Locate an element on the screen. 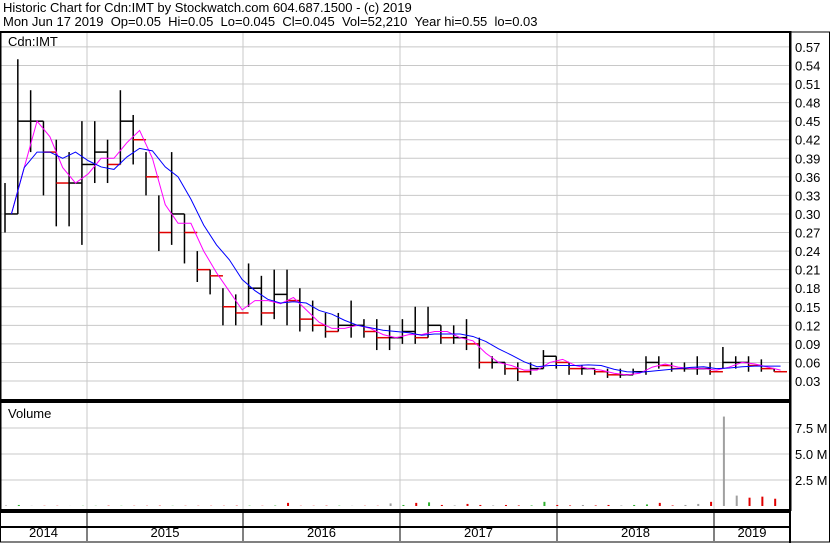 The height and width of the screenshot is (543, 830). volume-label: Volume is located at coordinates (29, 413).